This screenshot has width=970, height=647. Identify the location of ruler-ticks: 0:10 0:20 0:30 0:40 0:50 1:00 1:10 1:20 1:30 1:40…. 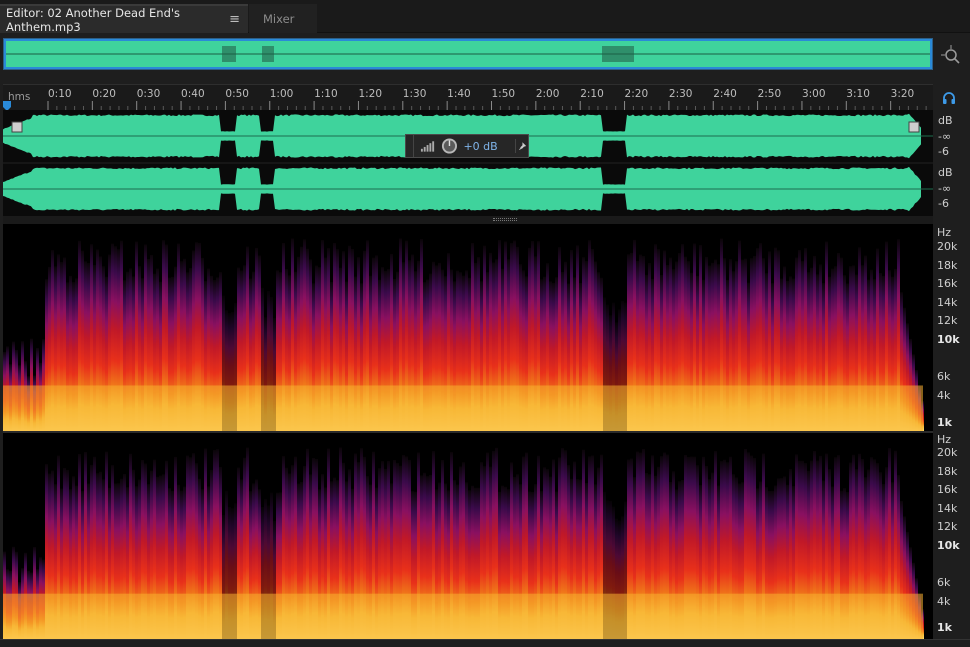
(465, 99).